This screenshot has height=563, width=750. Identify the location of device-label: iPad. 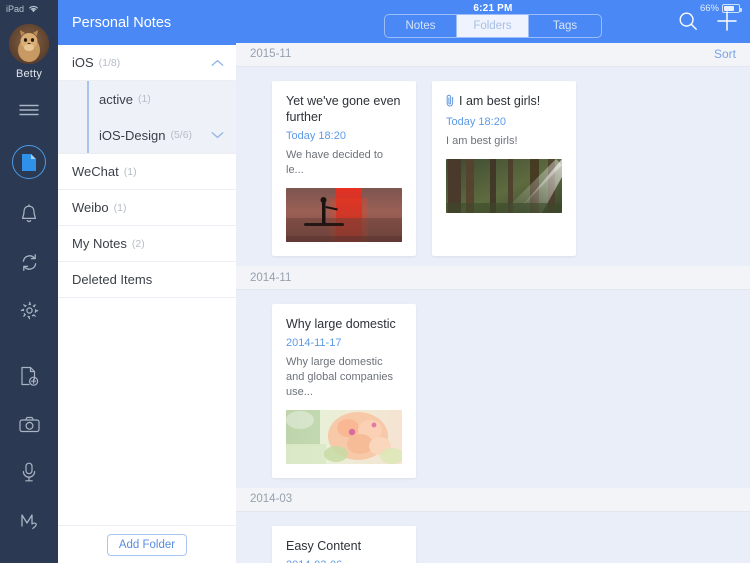
(15, 9).